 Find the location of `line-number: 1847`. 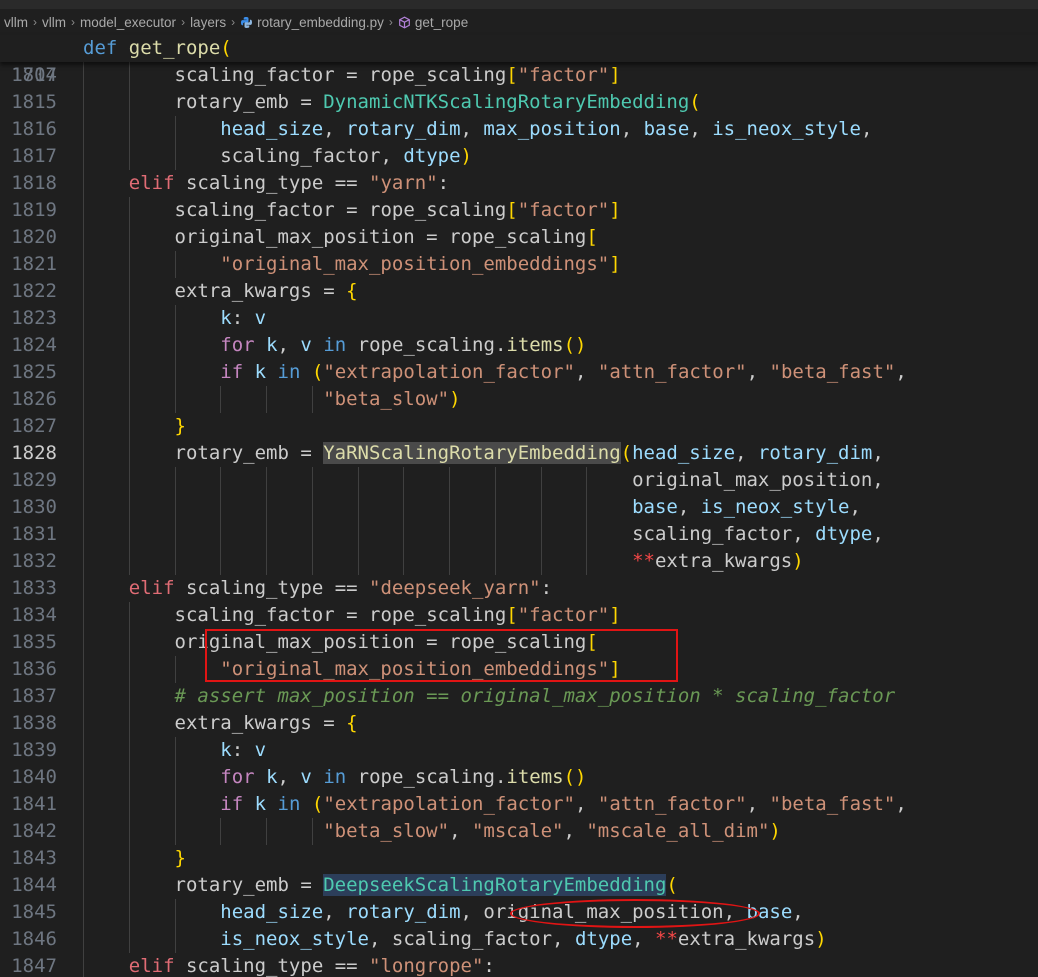

line-number: 1847 is located at coordinates (34, 966).